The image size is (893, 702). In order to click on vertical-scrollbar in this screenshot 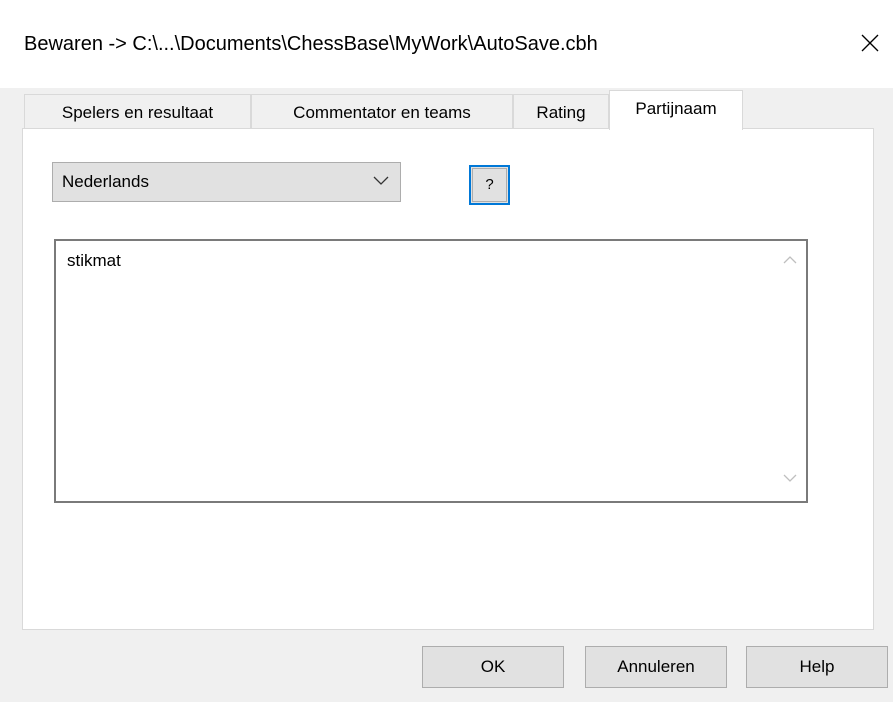, I will do `click(789, 371)`.